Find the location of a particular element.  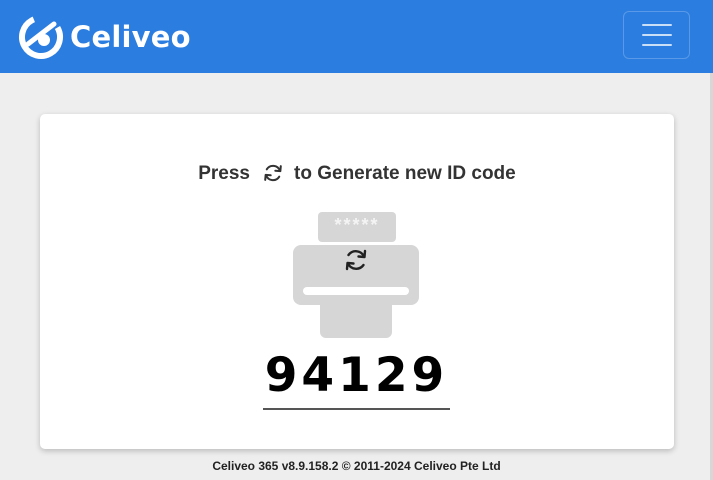

instruction-press-label: Press is located at coordinates (224, 173).